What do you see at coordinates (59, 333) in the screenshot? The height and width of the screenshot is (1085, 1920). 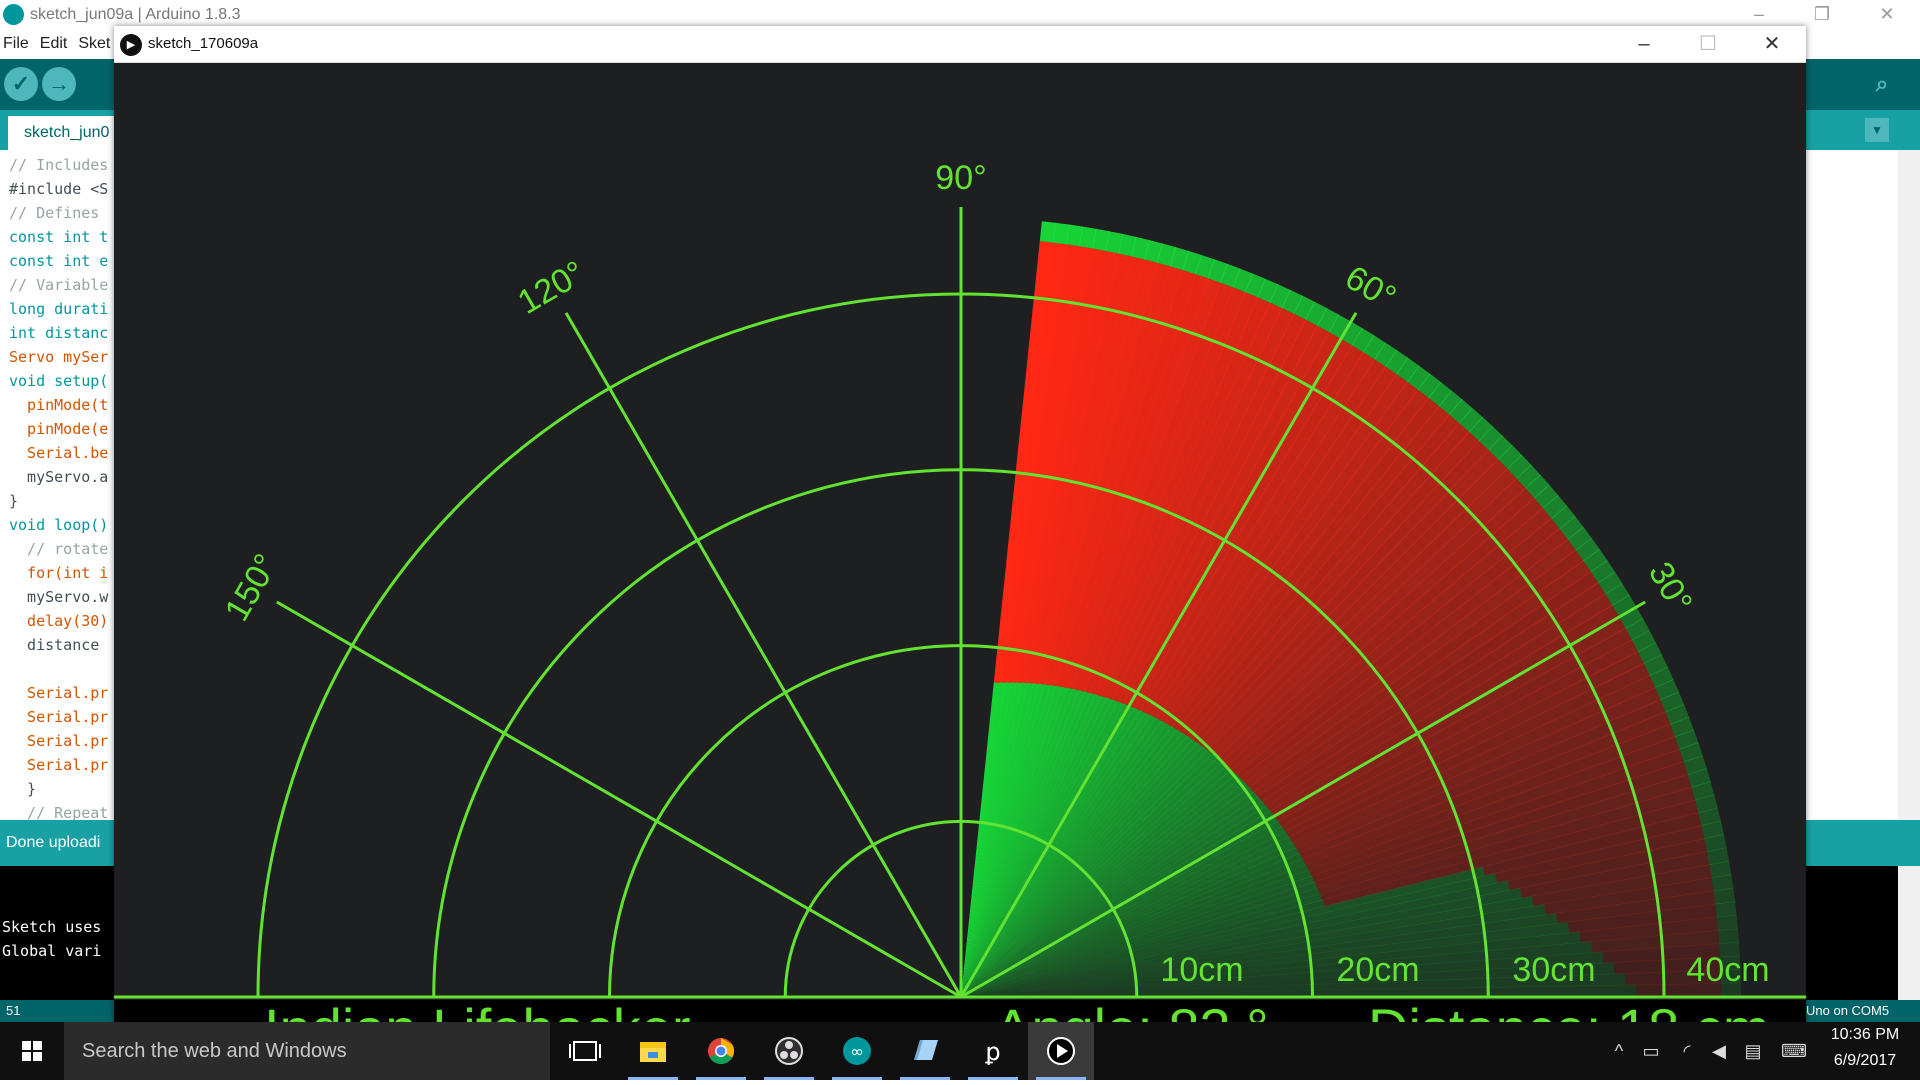 I see `code-line: int distanc` at bounding box center [59, 333].